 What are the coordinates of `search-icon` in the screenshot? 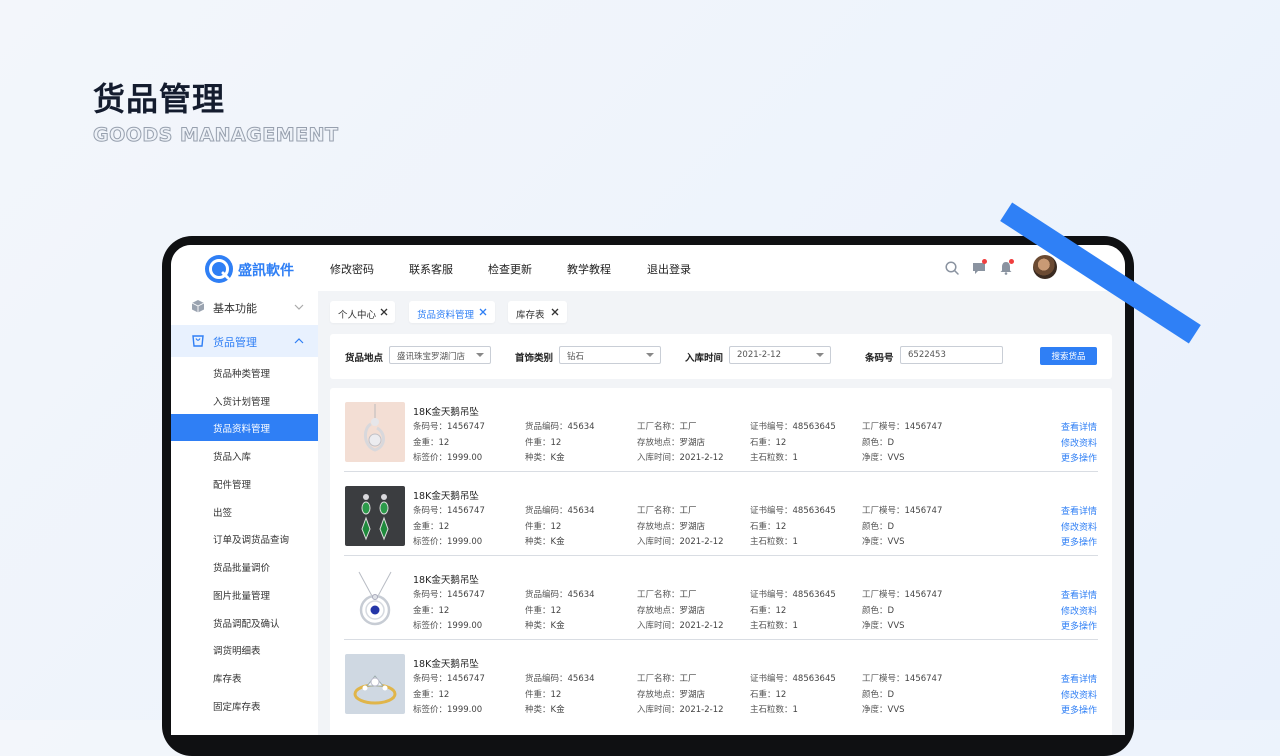 It's located at (952, 268).